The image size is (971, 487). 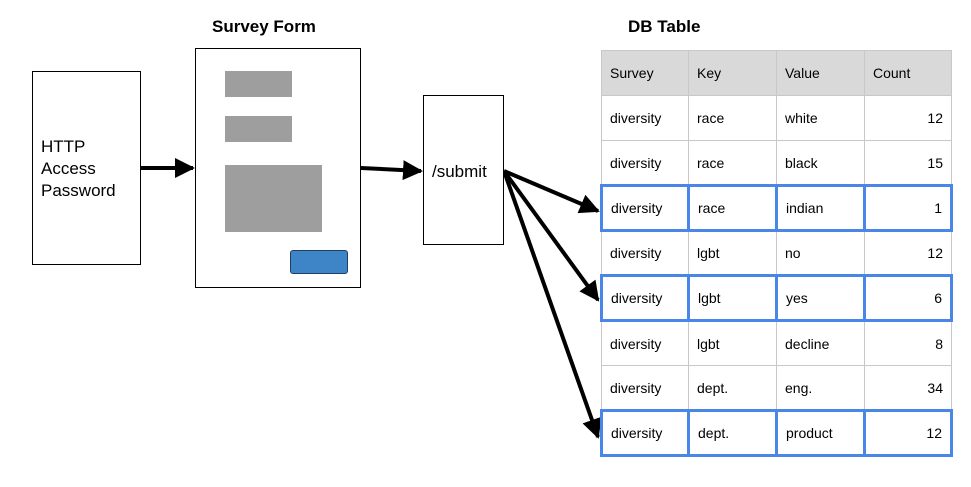 What do you see at coordinates (820, 208) in the screenshot?
I see `cell-value: indian` at bounding box center [820, 208].